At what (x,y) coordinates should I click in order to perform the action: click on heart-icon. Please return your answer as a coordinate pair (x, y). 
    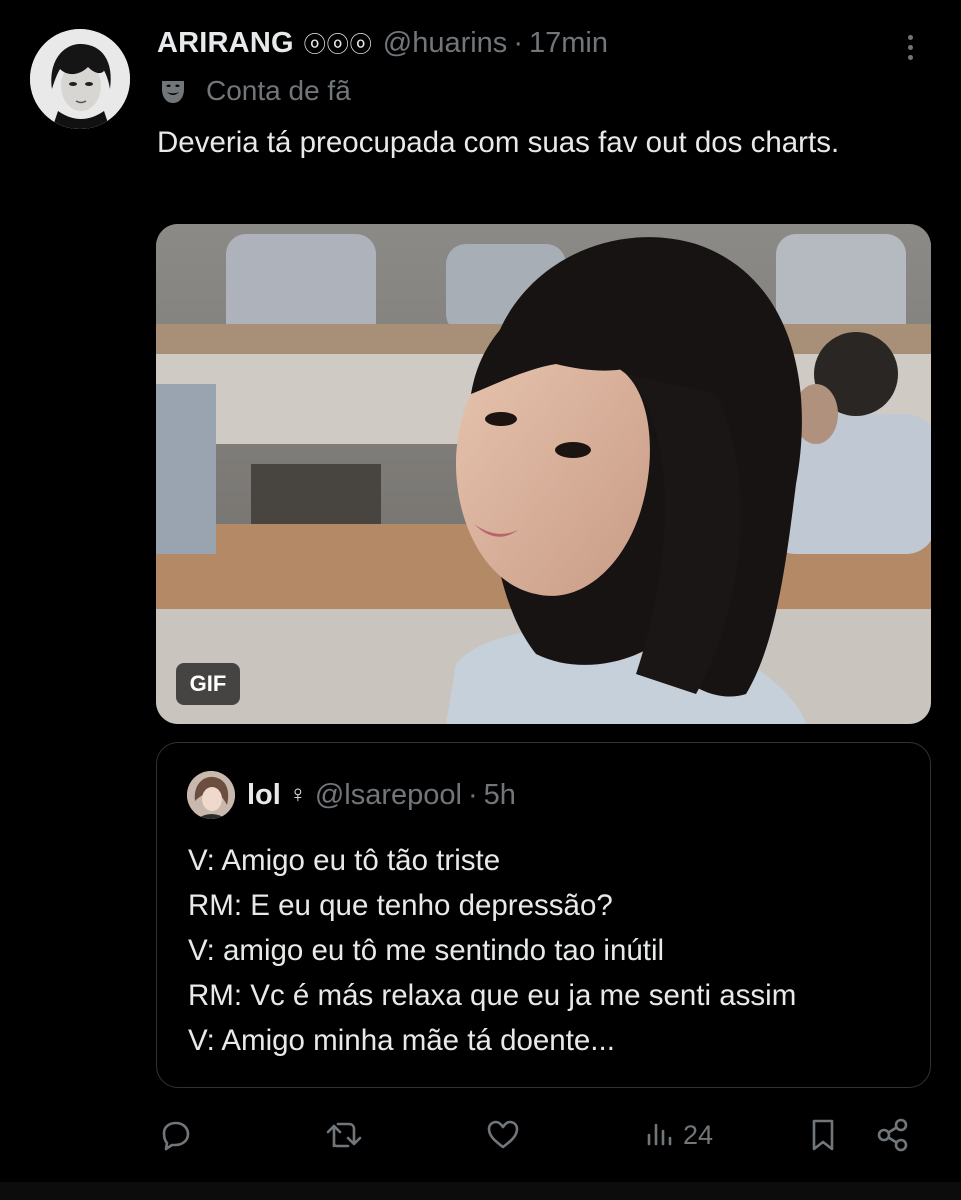
    Looking at the image, I should click on (503, 1134).